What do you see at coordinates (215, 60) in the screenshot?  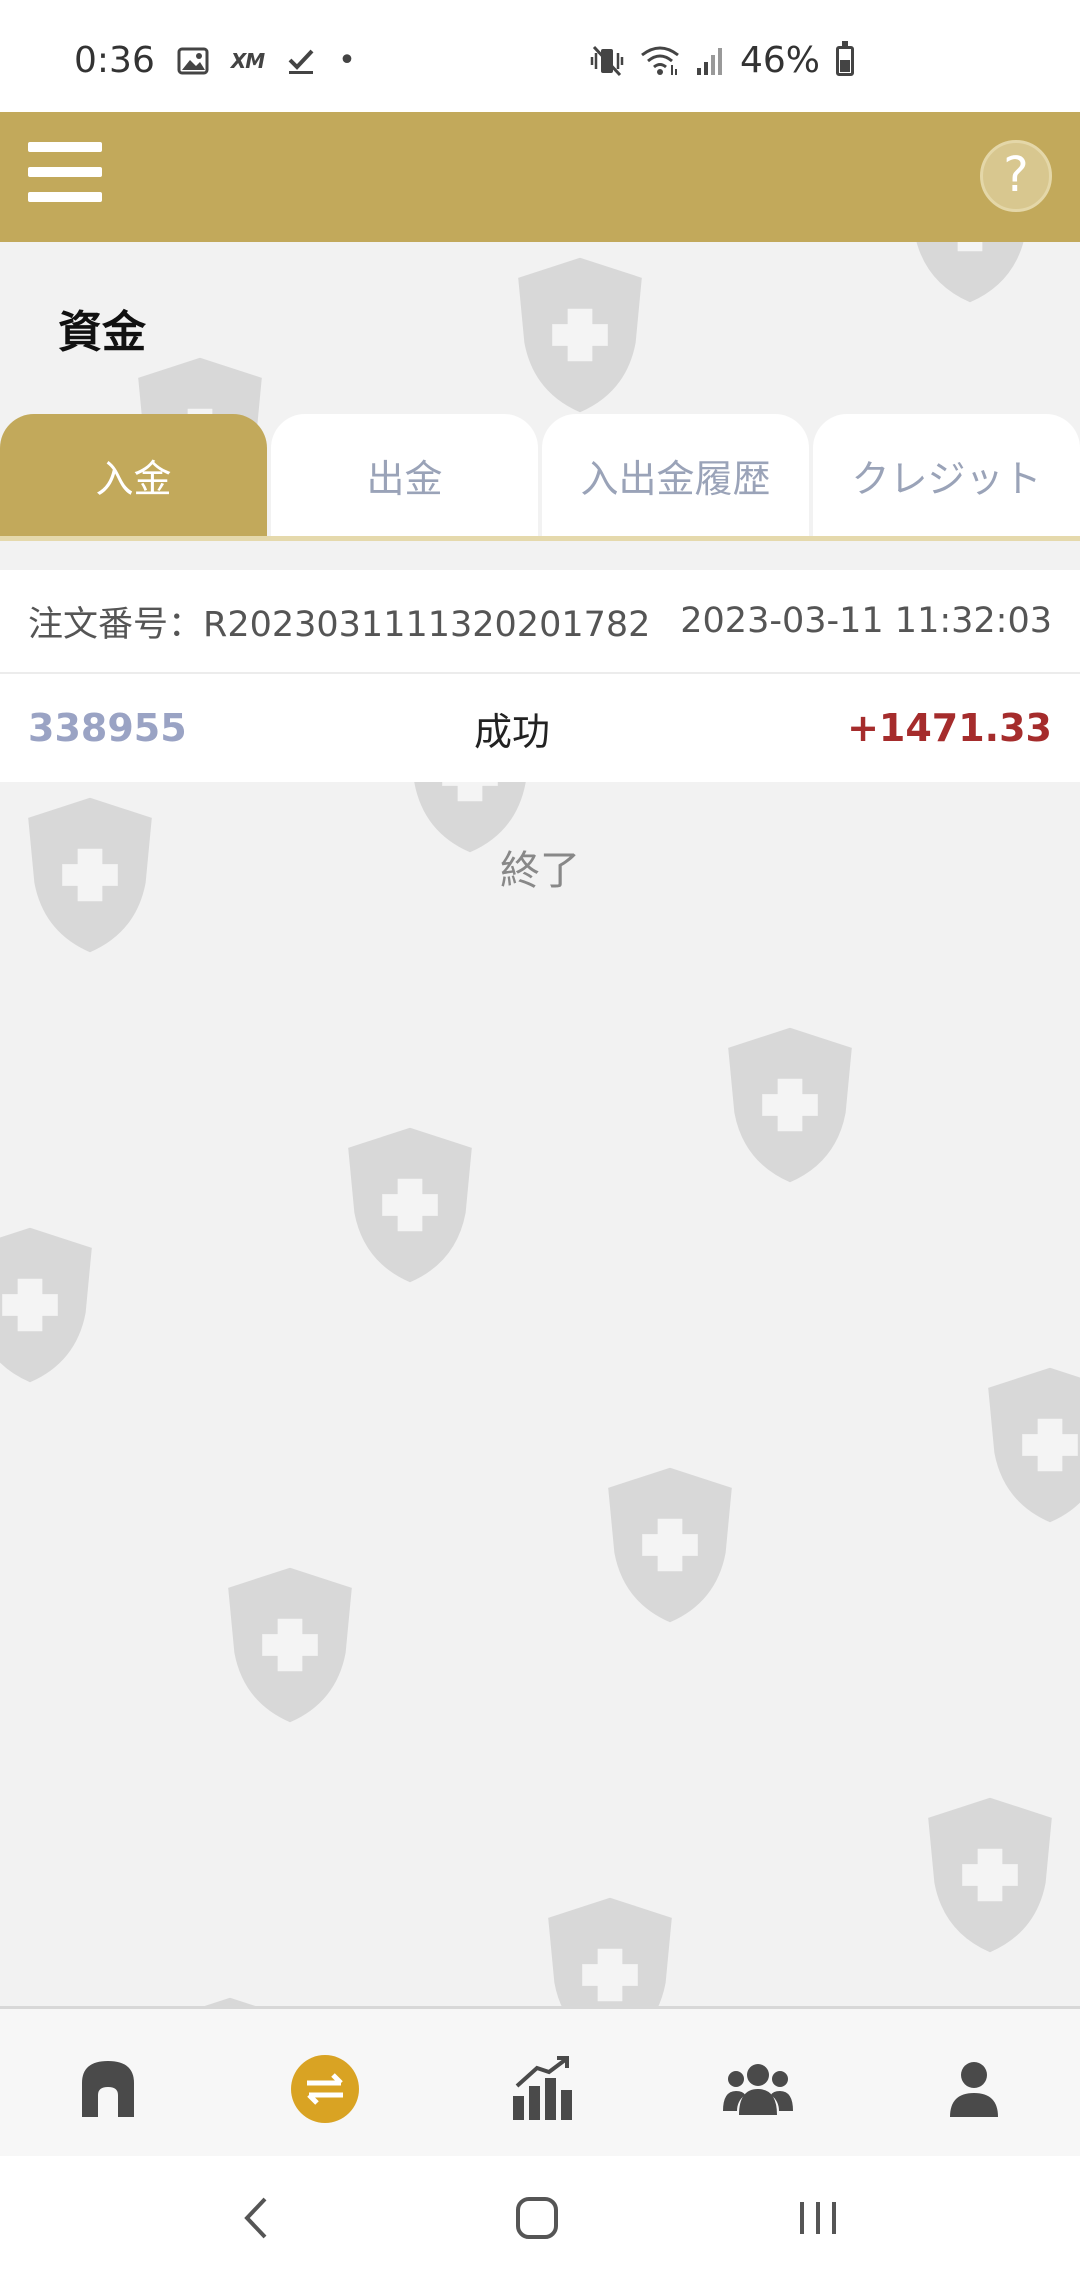 I see `status-left: 0:36 XM •` at bounding box center [215, 60].